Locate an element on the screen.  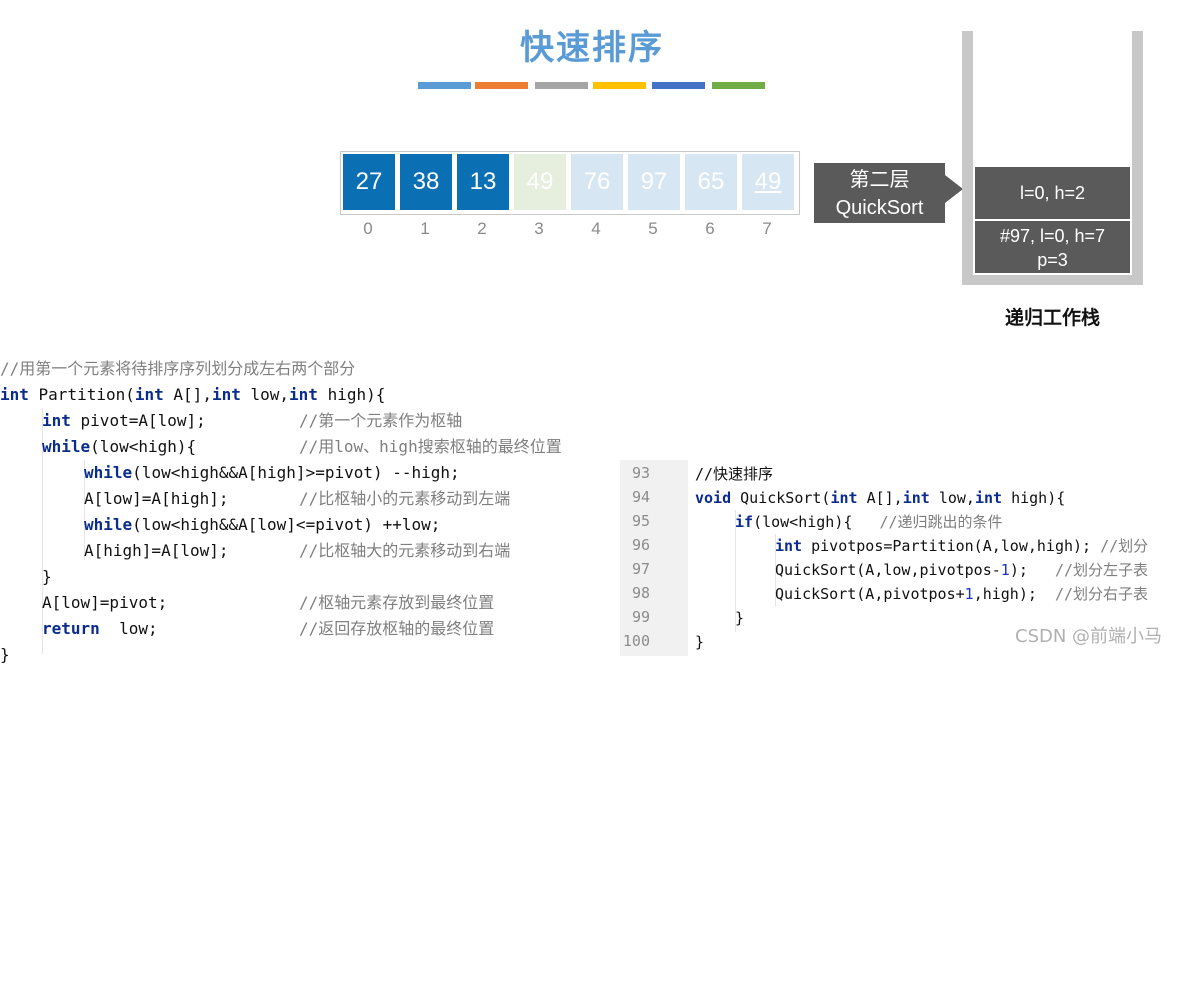
code-line: if(low<high){ //递归跳出的条件 is located at coordinates (869, 522).